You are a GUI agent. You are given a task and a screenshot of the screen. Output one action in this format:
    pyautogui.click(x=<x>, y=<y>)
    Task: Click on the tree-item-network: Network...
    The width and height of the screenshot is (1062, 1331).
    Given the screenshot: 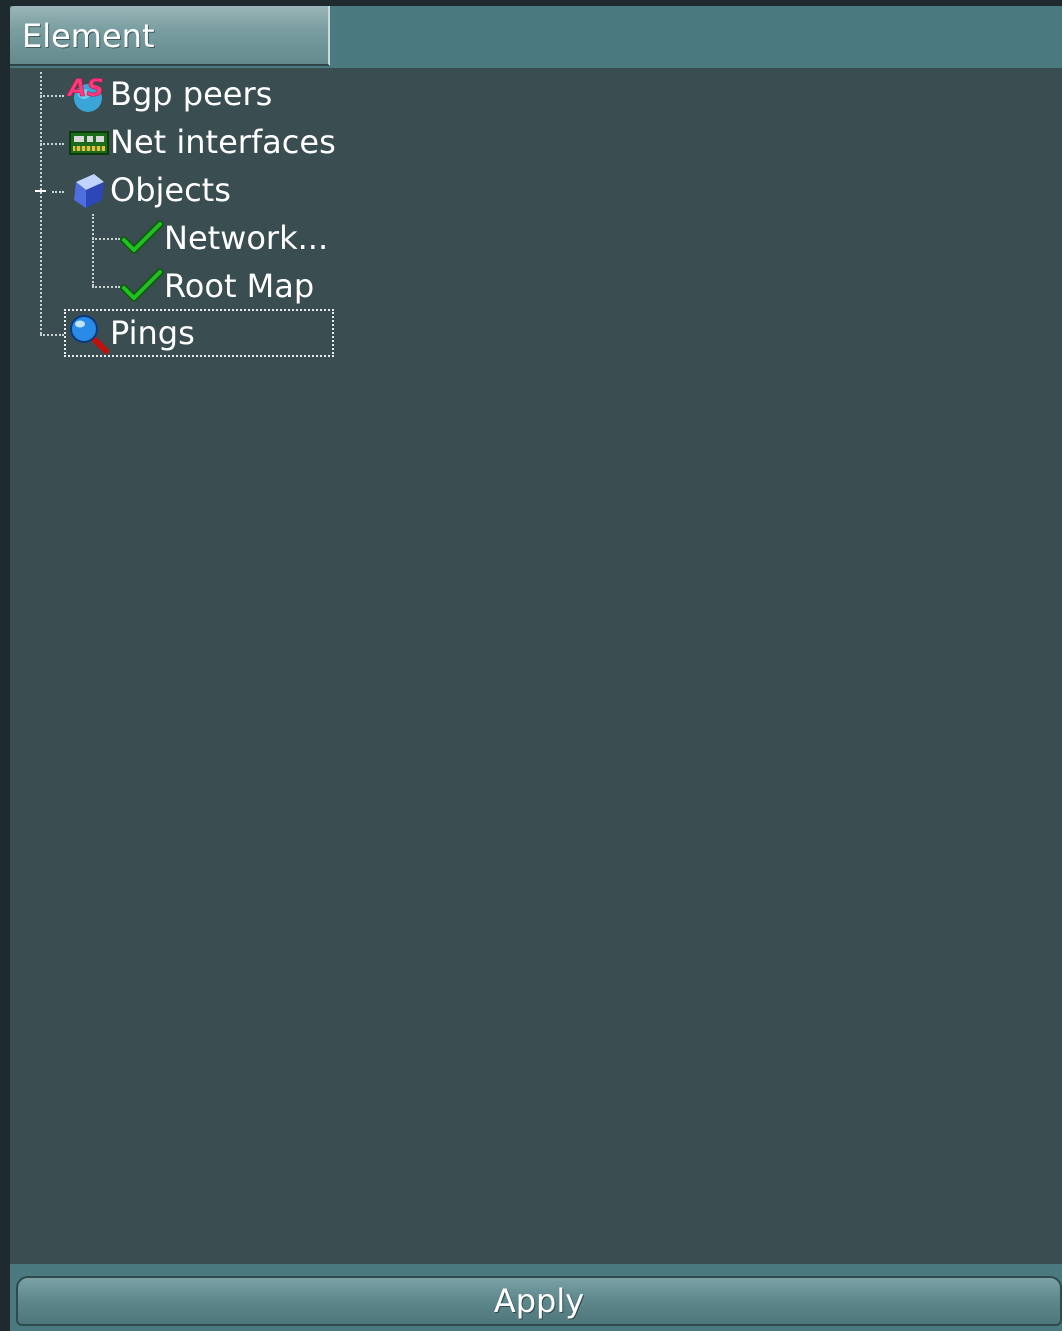 What is the action you would take?
    pyautogui.click(x=224, y=238)
    